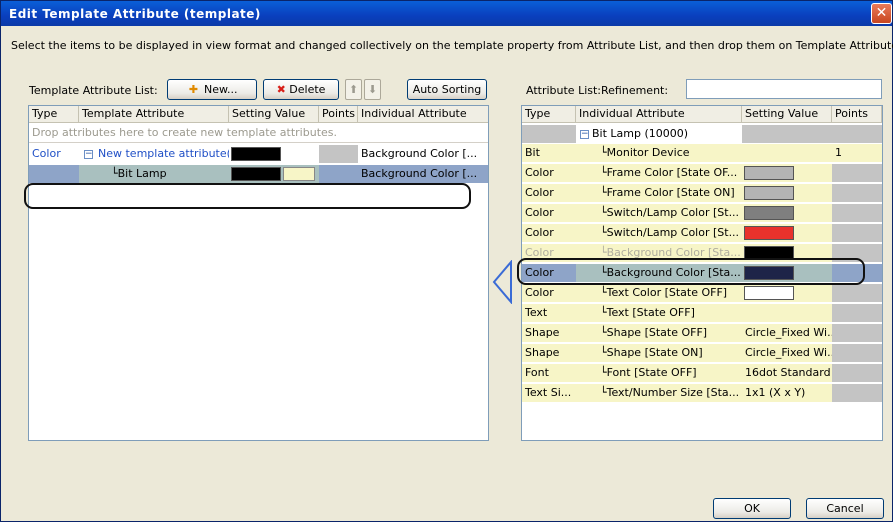 This screenshot has height=522, width=893. I want to click on attr-row-name: └Monitor Device, so click(659, 153).